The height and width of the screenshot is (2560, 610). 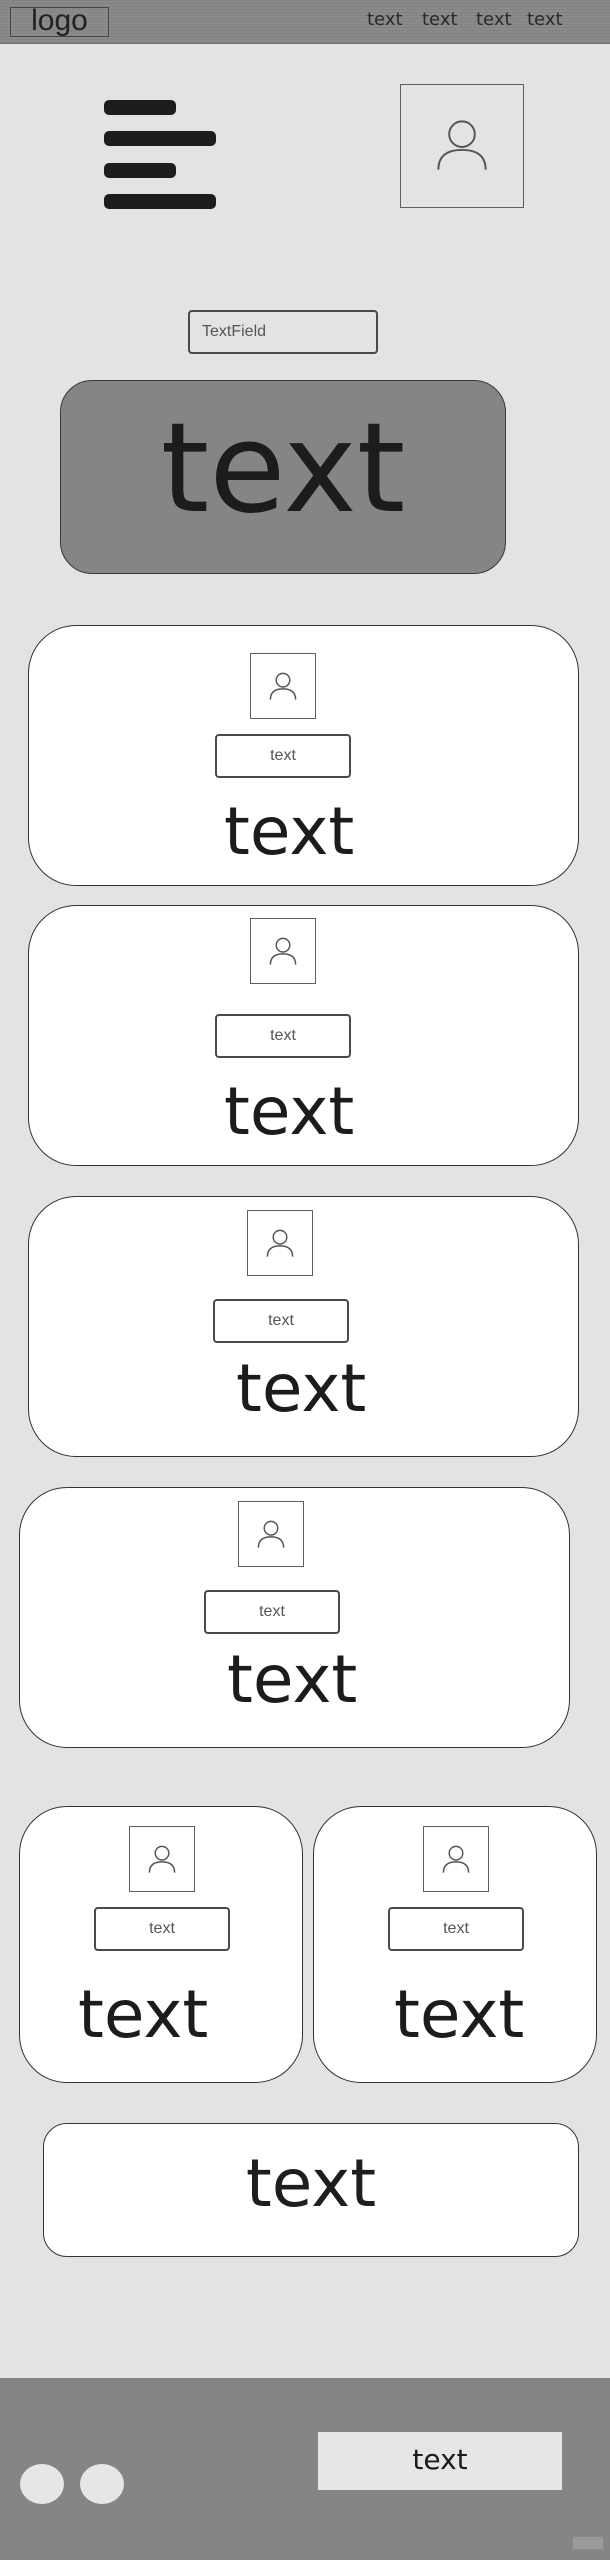 What do you see at coordinates (59, 21) in the screenshot?
I see `logo: logo` at bounding box center [59, 21].